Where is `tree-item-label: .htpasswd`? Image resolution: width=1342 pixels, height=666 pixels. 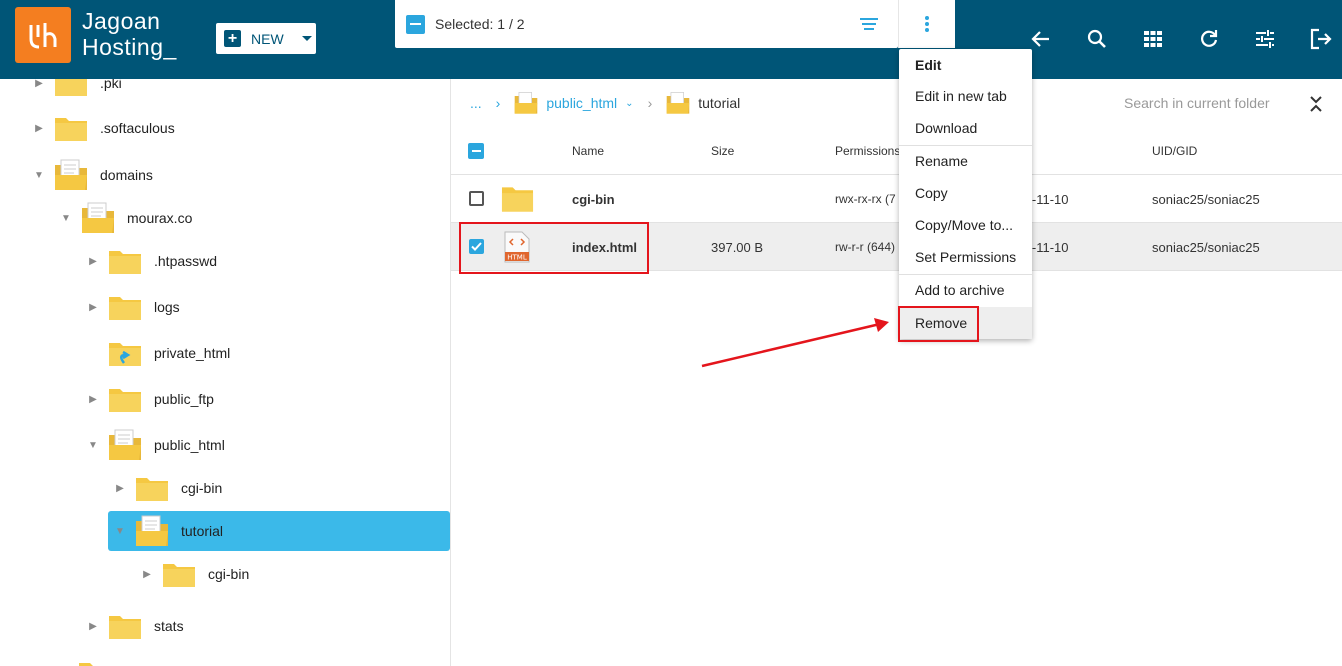 tree-item-label: .htpasswd is located at coordinates (186, 261).